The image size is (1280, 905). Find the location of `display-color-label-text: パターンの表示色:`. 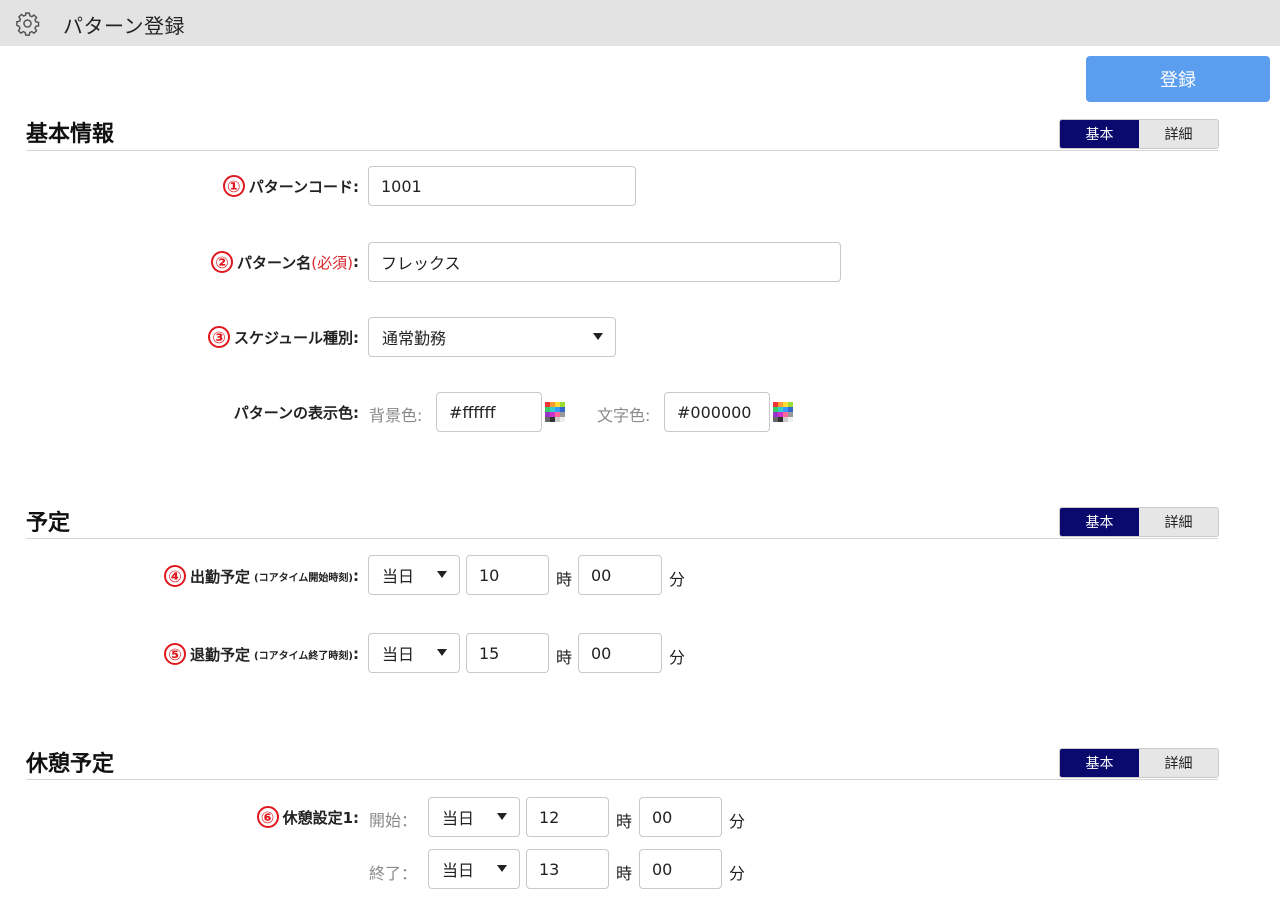

display-color-label-text: パターンの表示色: is located at coordinates (296, 413).